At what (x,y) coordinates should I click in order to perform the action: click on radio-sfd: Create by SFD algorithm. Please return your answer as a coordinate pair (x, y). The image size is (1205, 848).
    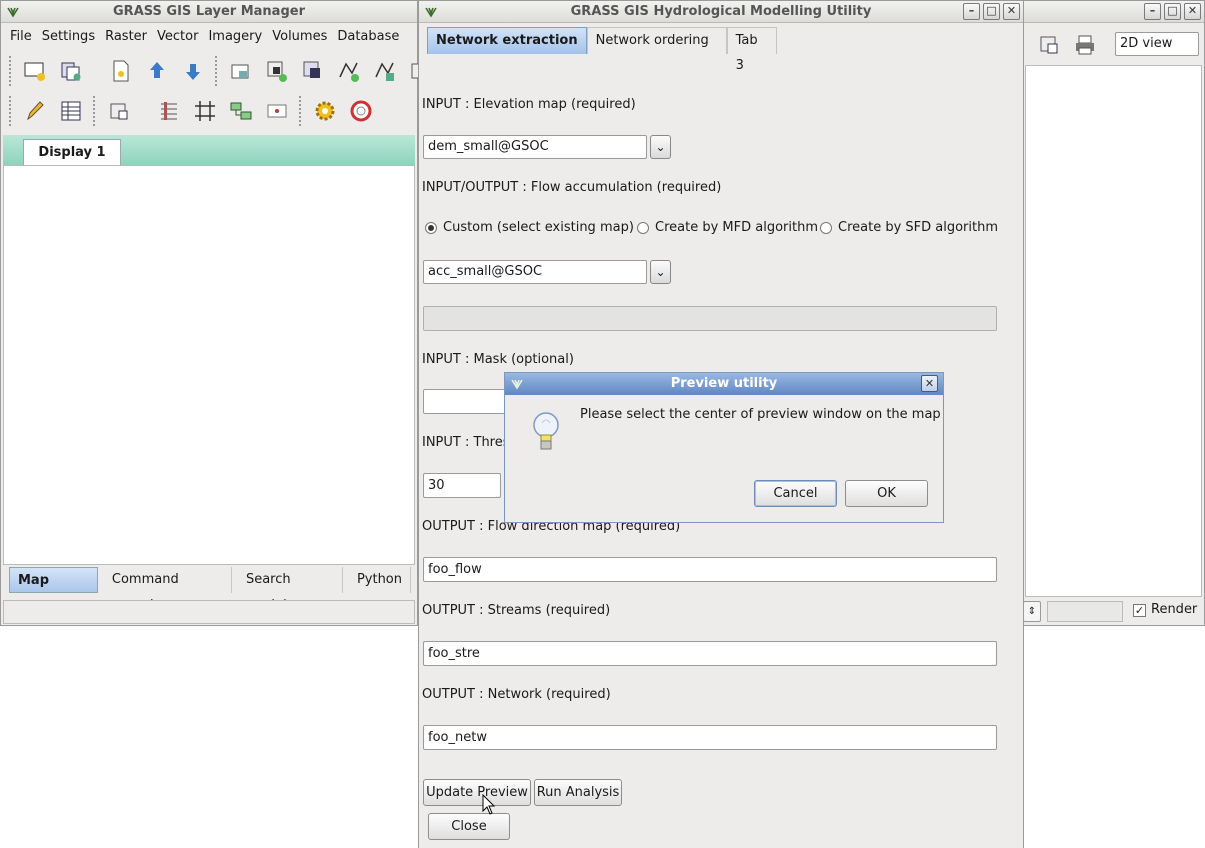
    Looking at the image, I should click on (909, 227).